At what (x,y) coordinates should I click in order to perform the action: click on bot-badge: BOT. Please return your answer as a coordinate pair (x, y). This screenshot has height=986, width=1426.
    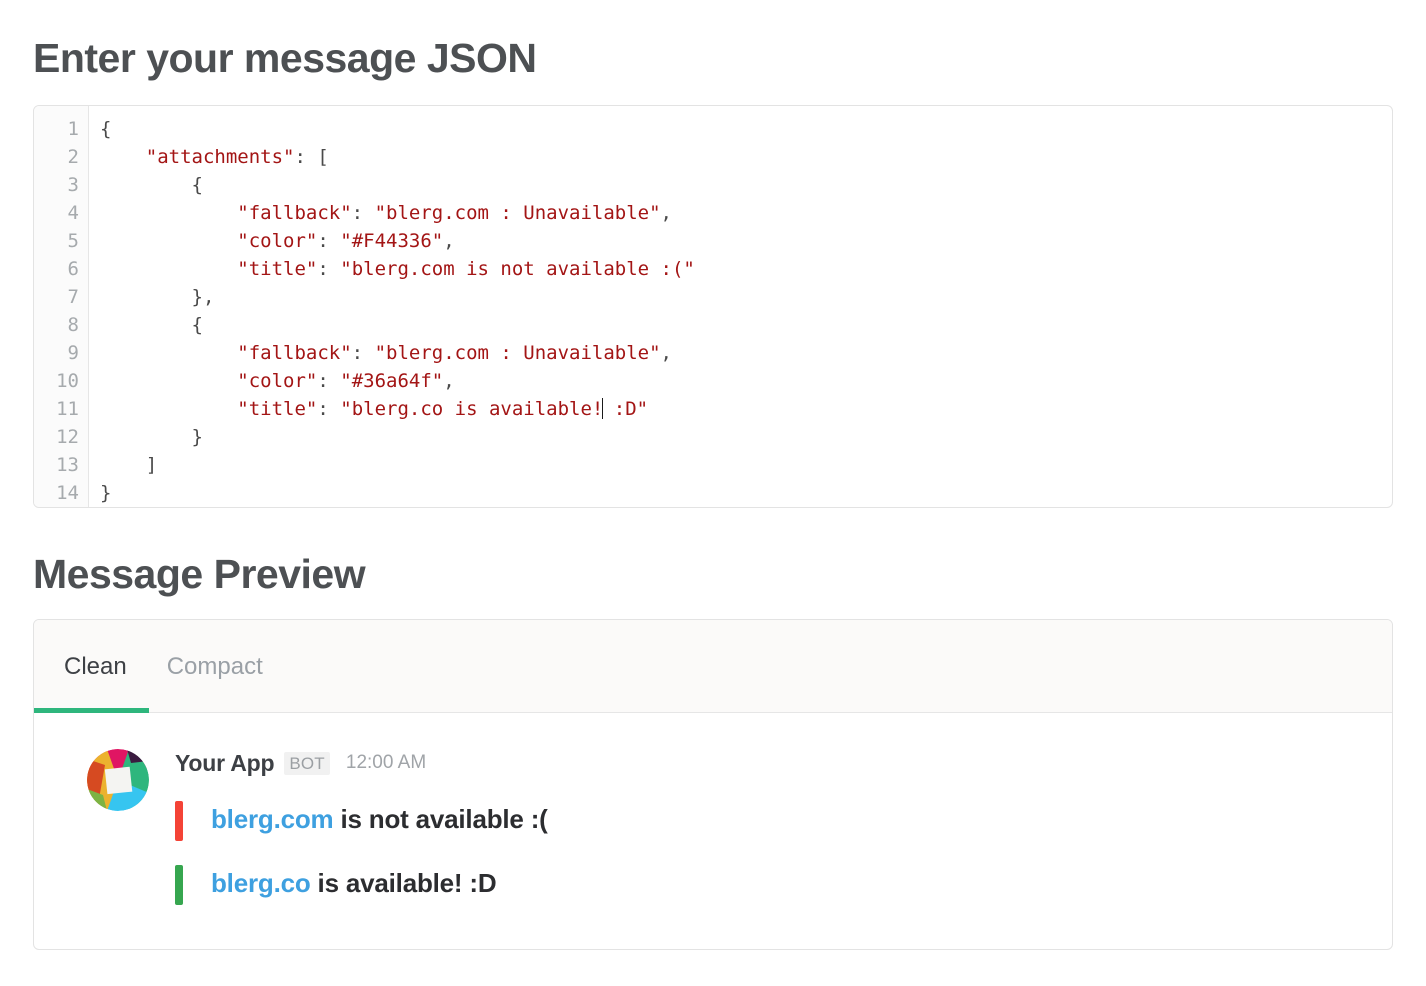
    Looking at the image, I should click on (307, 763).